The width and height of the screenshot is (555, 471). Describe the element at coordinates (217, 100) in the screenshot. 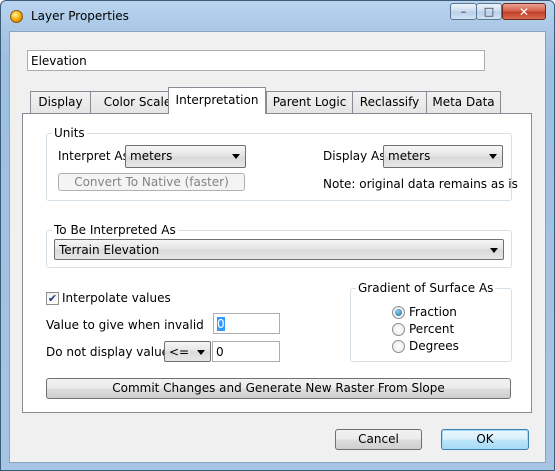

I see `tab-interpretation: Interpretation` at that location.